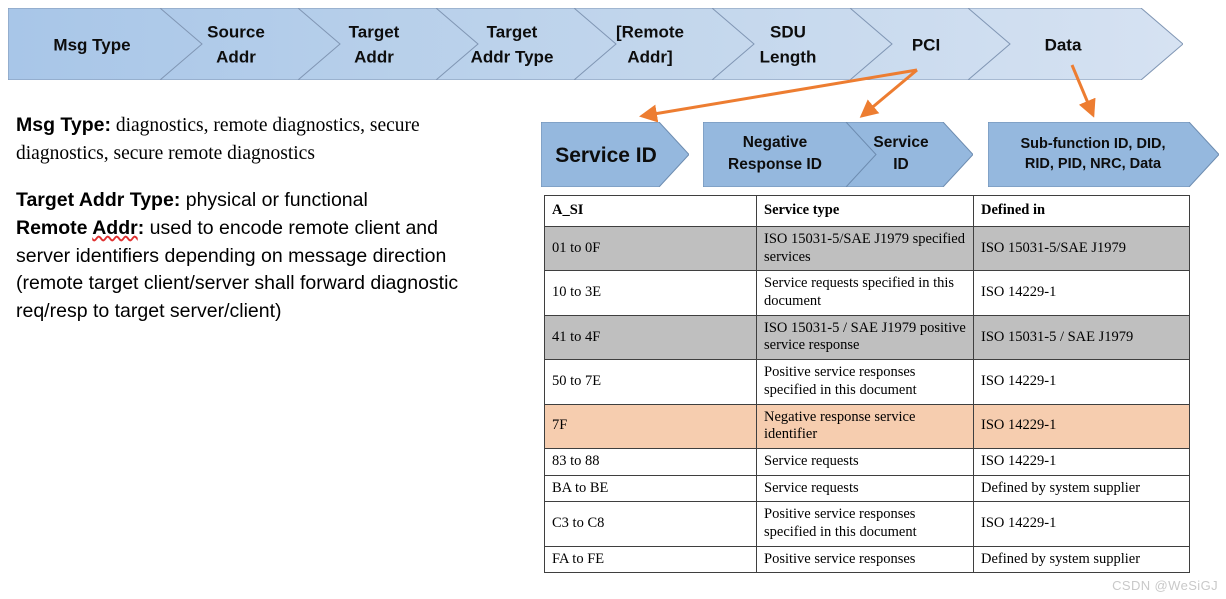 The image size is (1226, 599). Describe the element at coordinates (1093, 164) in the screenshot. I see `sub-function-label-line2: RID, PID, NRC, Data` at that location.